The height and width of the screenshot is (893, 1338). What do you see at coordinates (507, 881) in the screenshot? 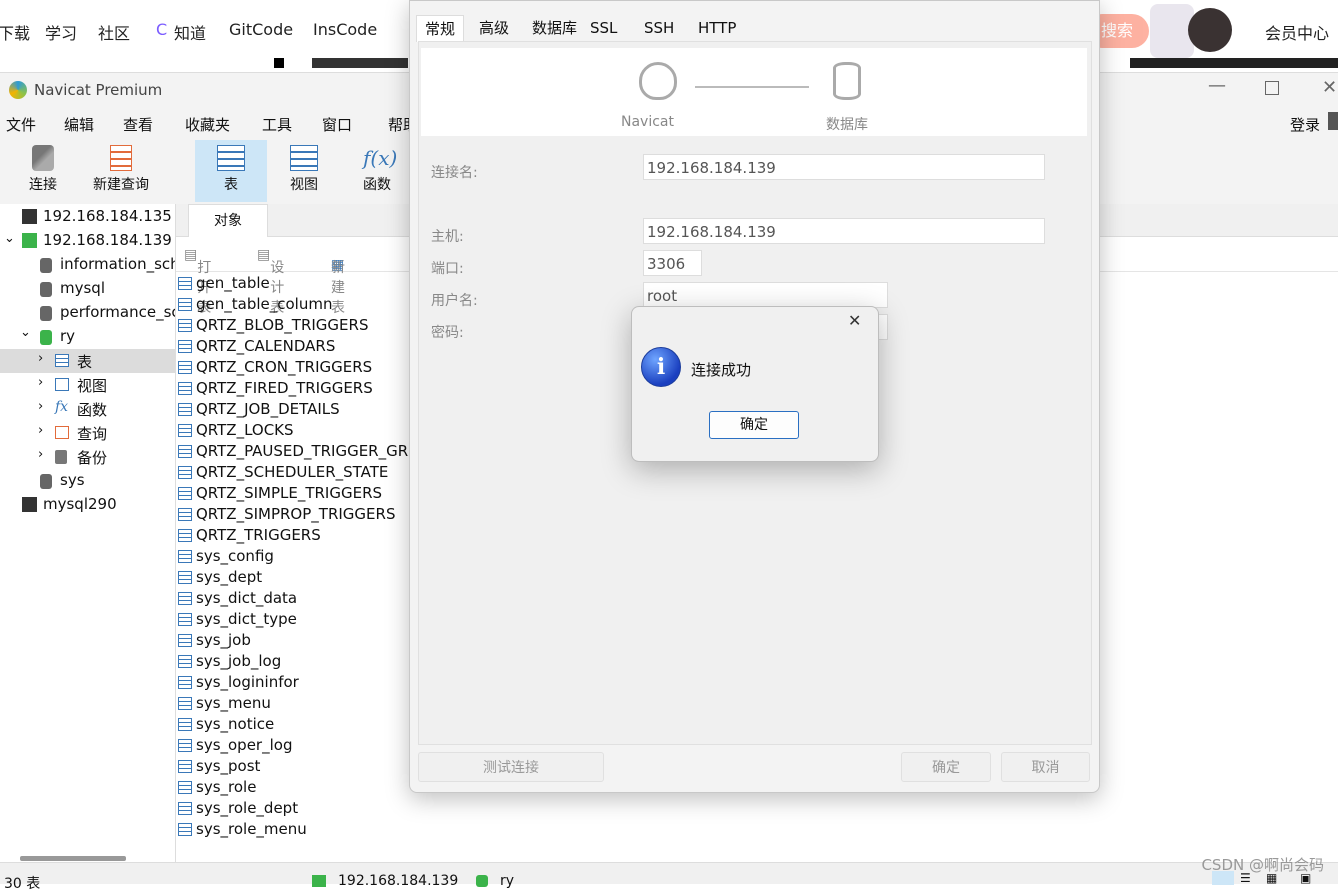
I see `status-database: ry` at bounding box center [507, 881].